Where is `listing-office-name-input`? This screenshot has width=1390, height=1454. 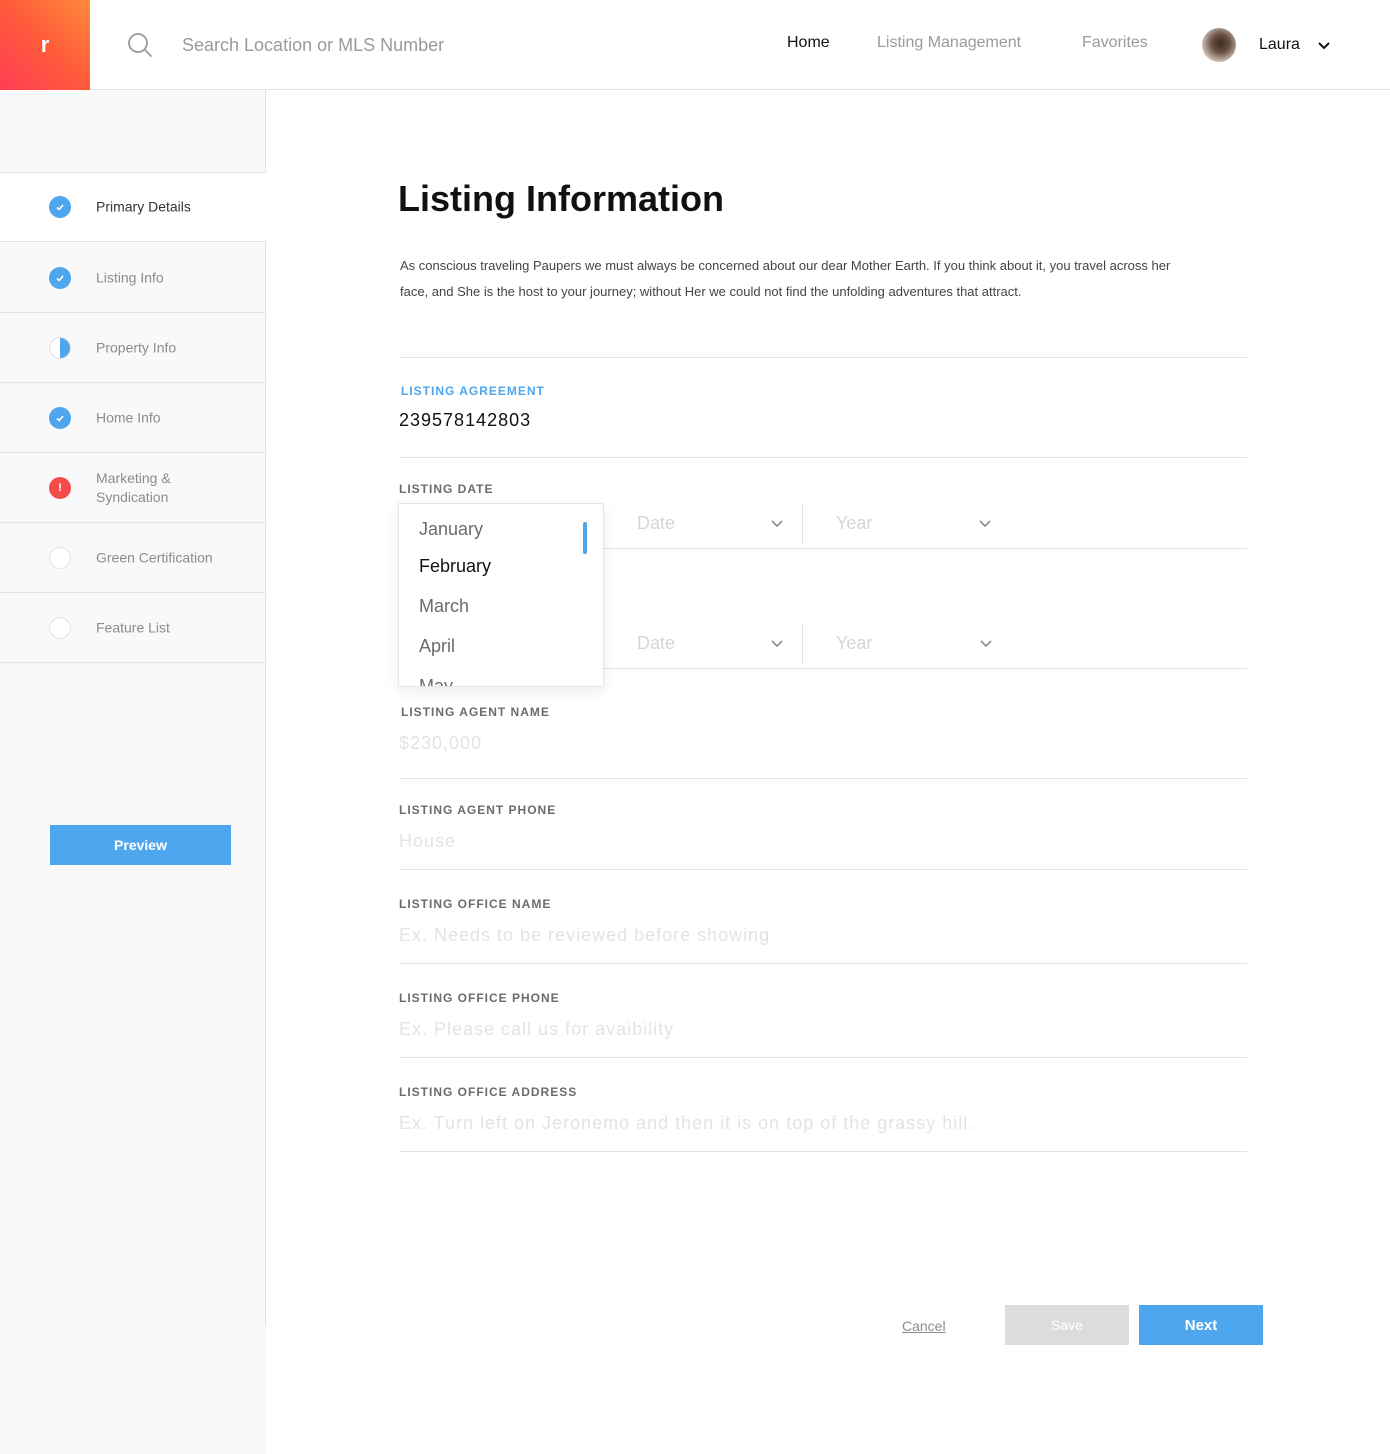 listing-office-name-input is located at coordinates (823, 935).